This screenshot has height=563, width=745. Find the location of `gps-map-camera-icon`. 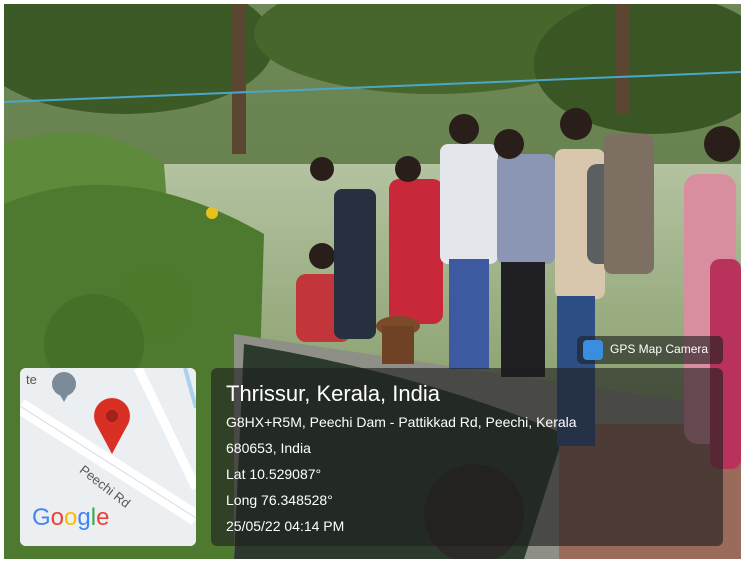

gps-map-camera-icon is located at coordinates (593, 350).